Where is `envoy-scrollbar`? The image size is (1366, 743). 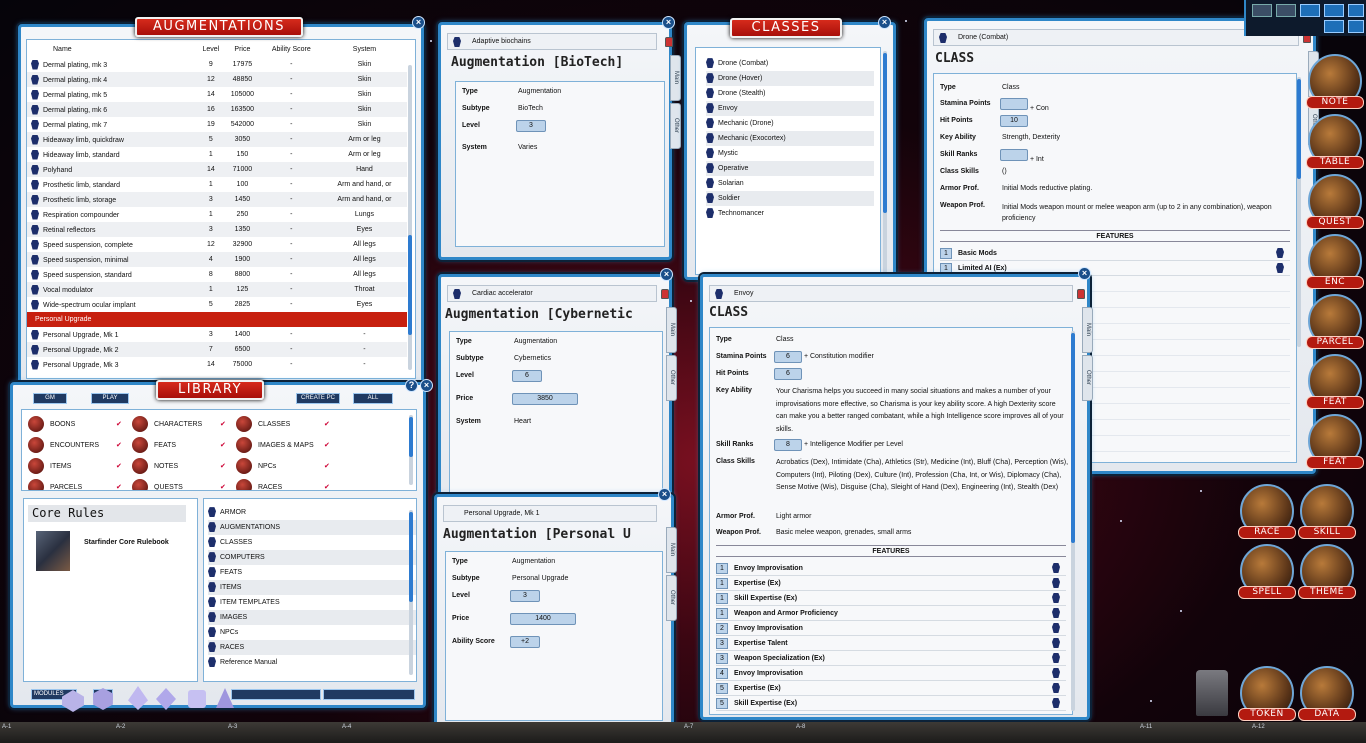
envoy-scrollbar is located at coordinates (1073, 521).